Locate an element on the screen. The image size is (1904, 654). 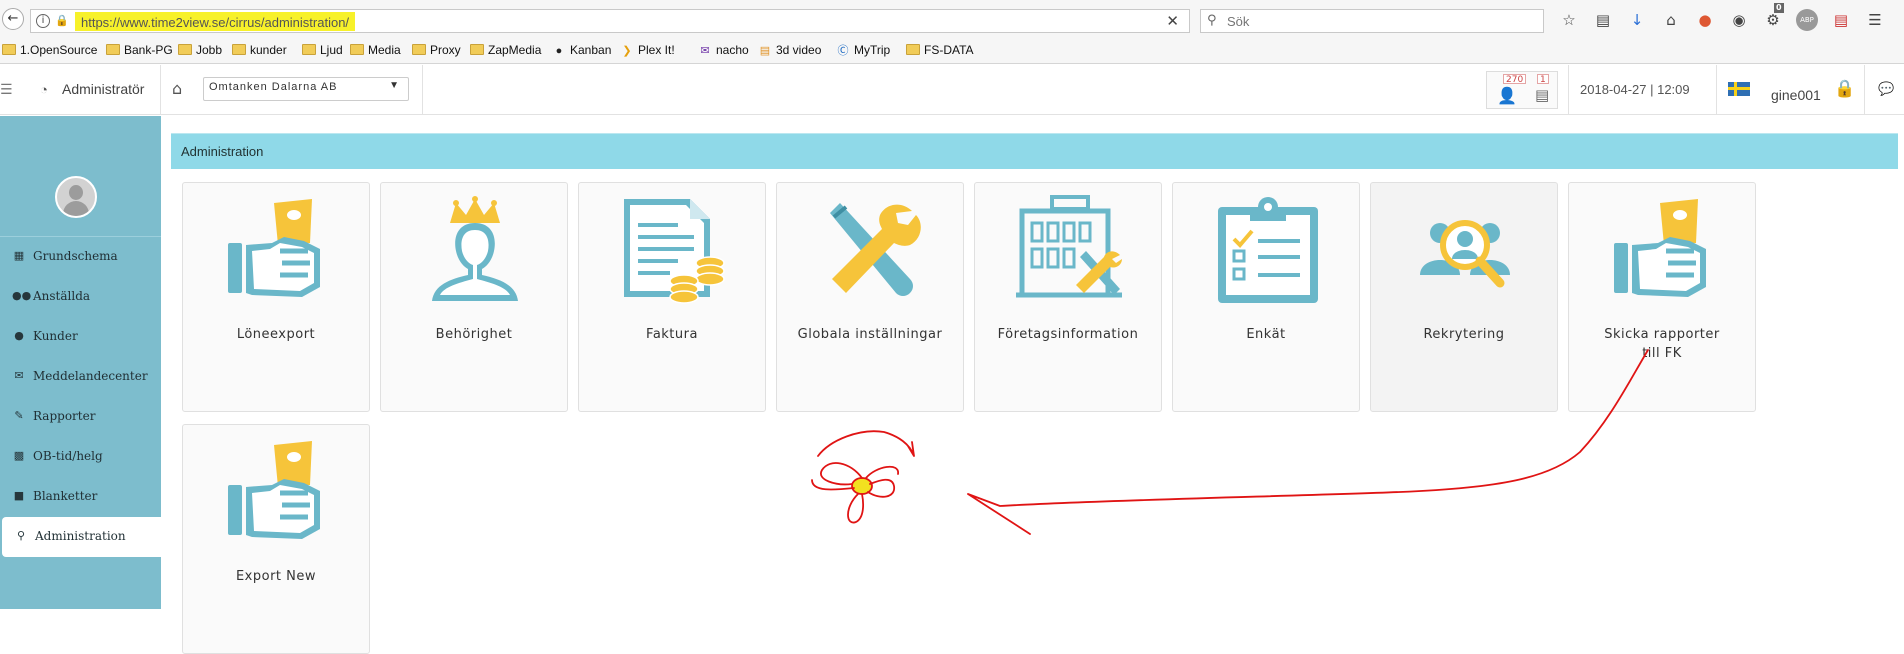
user-notifications-badge: 270 is located at coordinates (1515, 79).